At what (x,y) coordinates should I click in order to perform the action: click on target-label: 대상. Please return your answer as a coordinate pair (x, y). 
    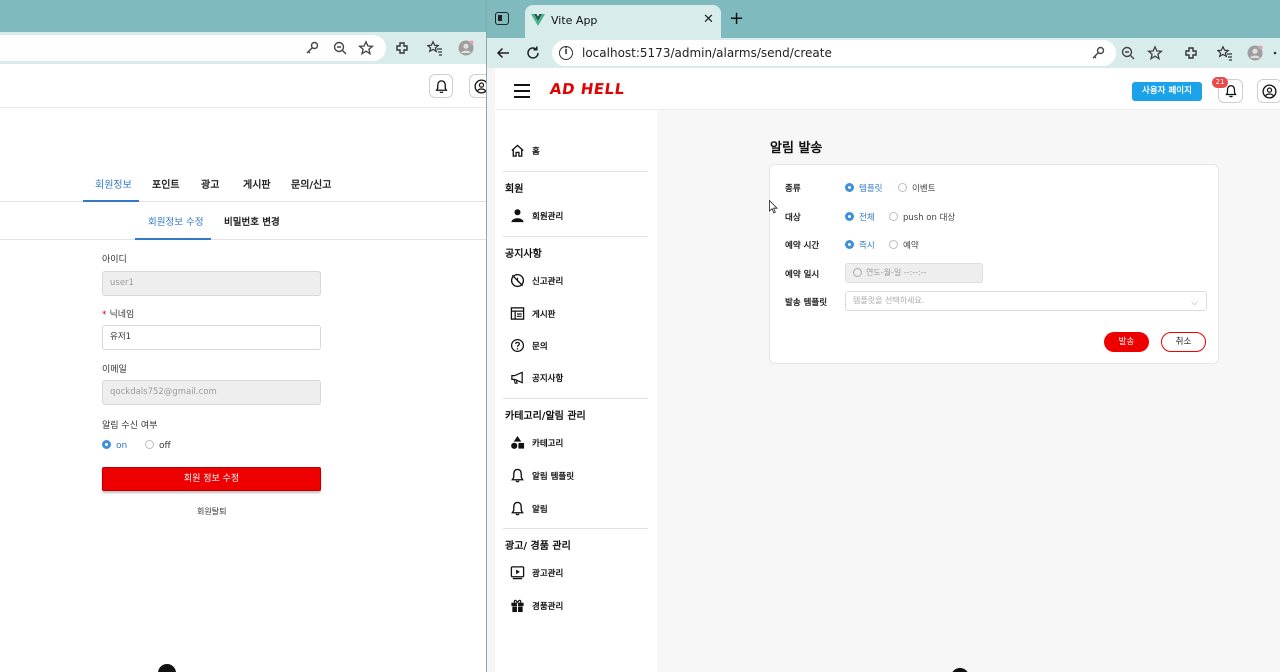
    Looking at the image, I should click on (793, 218).